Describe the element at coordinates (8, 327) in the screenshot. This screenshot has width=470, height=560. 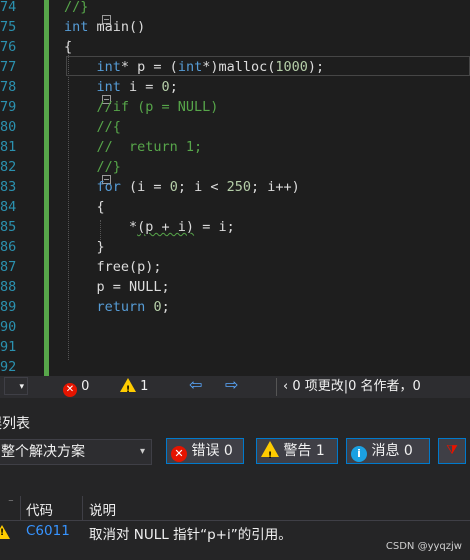
I see `line-number: 90` at that location.